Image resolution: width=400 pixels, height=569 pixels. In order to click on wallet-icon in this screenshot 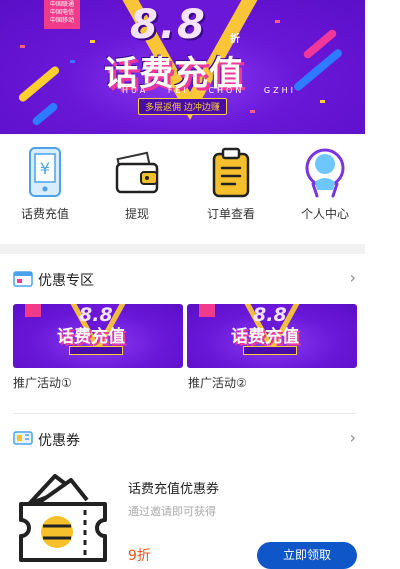, I will do `click(137, 172)`.